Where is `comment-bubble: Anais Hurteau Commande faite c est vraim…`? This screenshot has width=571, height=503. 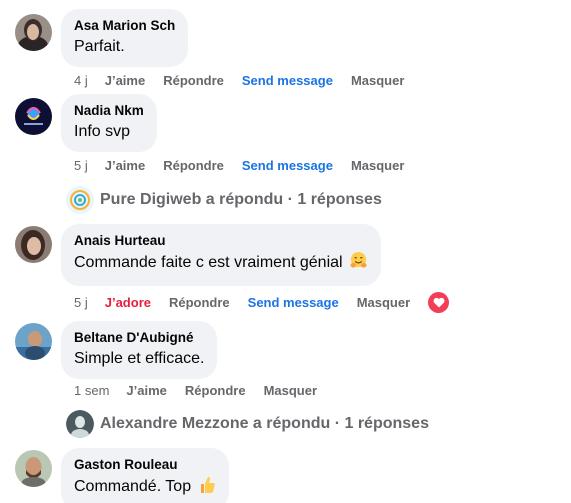 comment-bubble: Anais Hurteau Commande faite c est vraim… is located at coordinates (221, 255).